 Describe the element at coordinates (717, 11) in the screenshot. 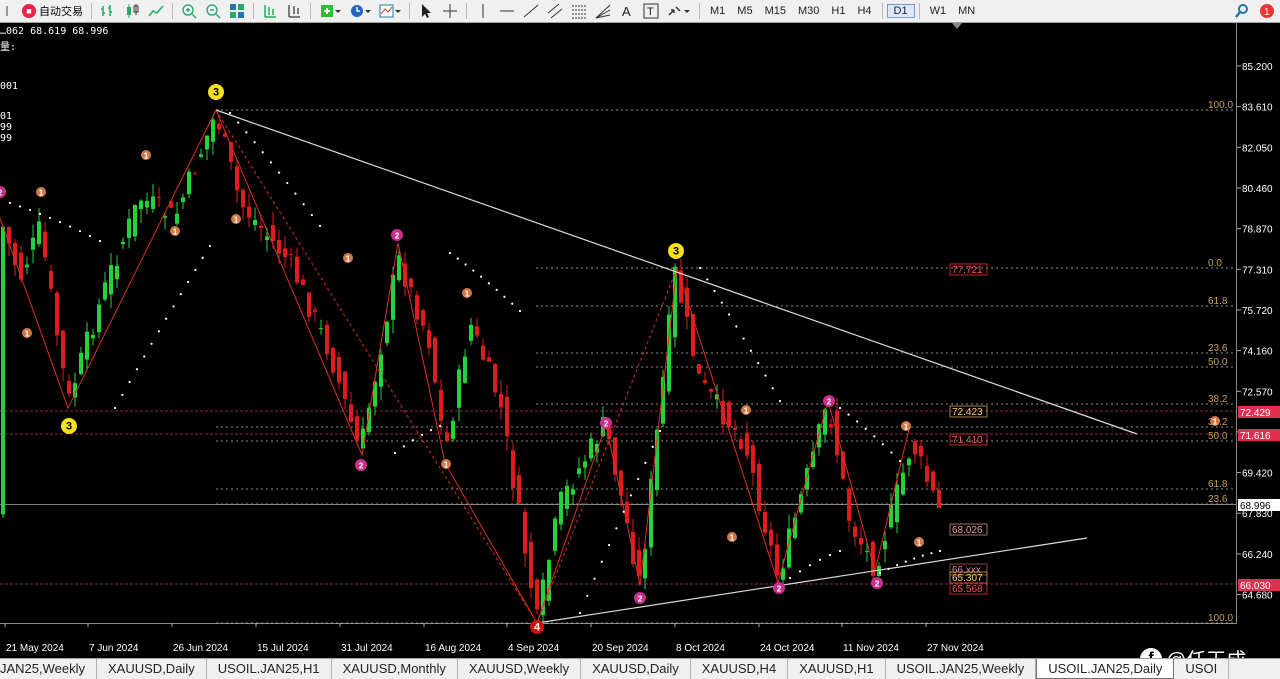

I see `timeframe-m1: M1` at that location.